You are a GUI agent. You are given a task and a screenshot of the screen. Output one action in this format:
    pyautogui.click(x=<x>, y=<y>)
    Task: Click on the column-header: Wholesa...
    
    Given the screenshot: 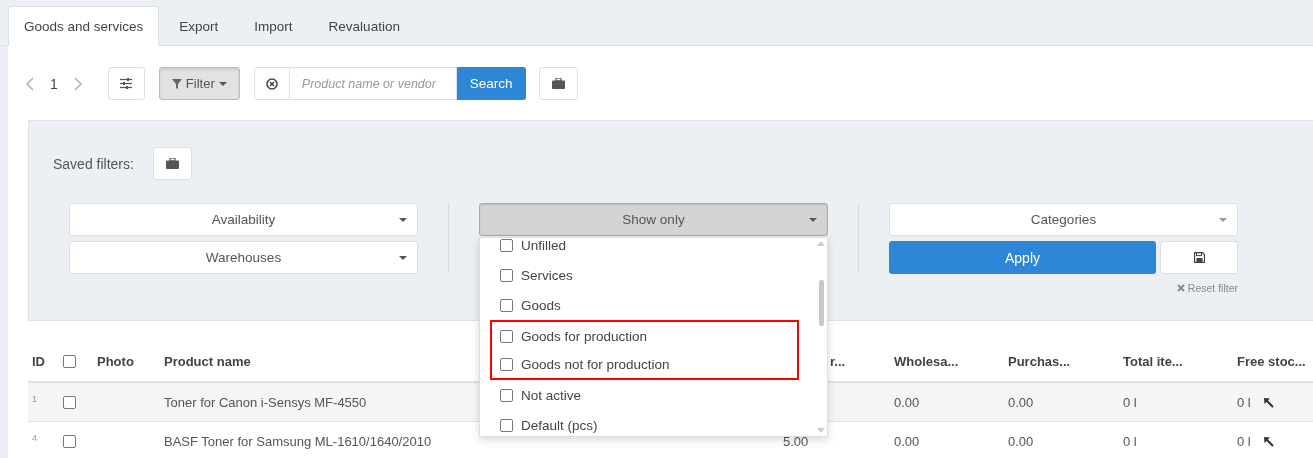 What is the action you would take?
    pyautogui.click(x=926, y=361)
    